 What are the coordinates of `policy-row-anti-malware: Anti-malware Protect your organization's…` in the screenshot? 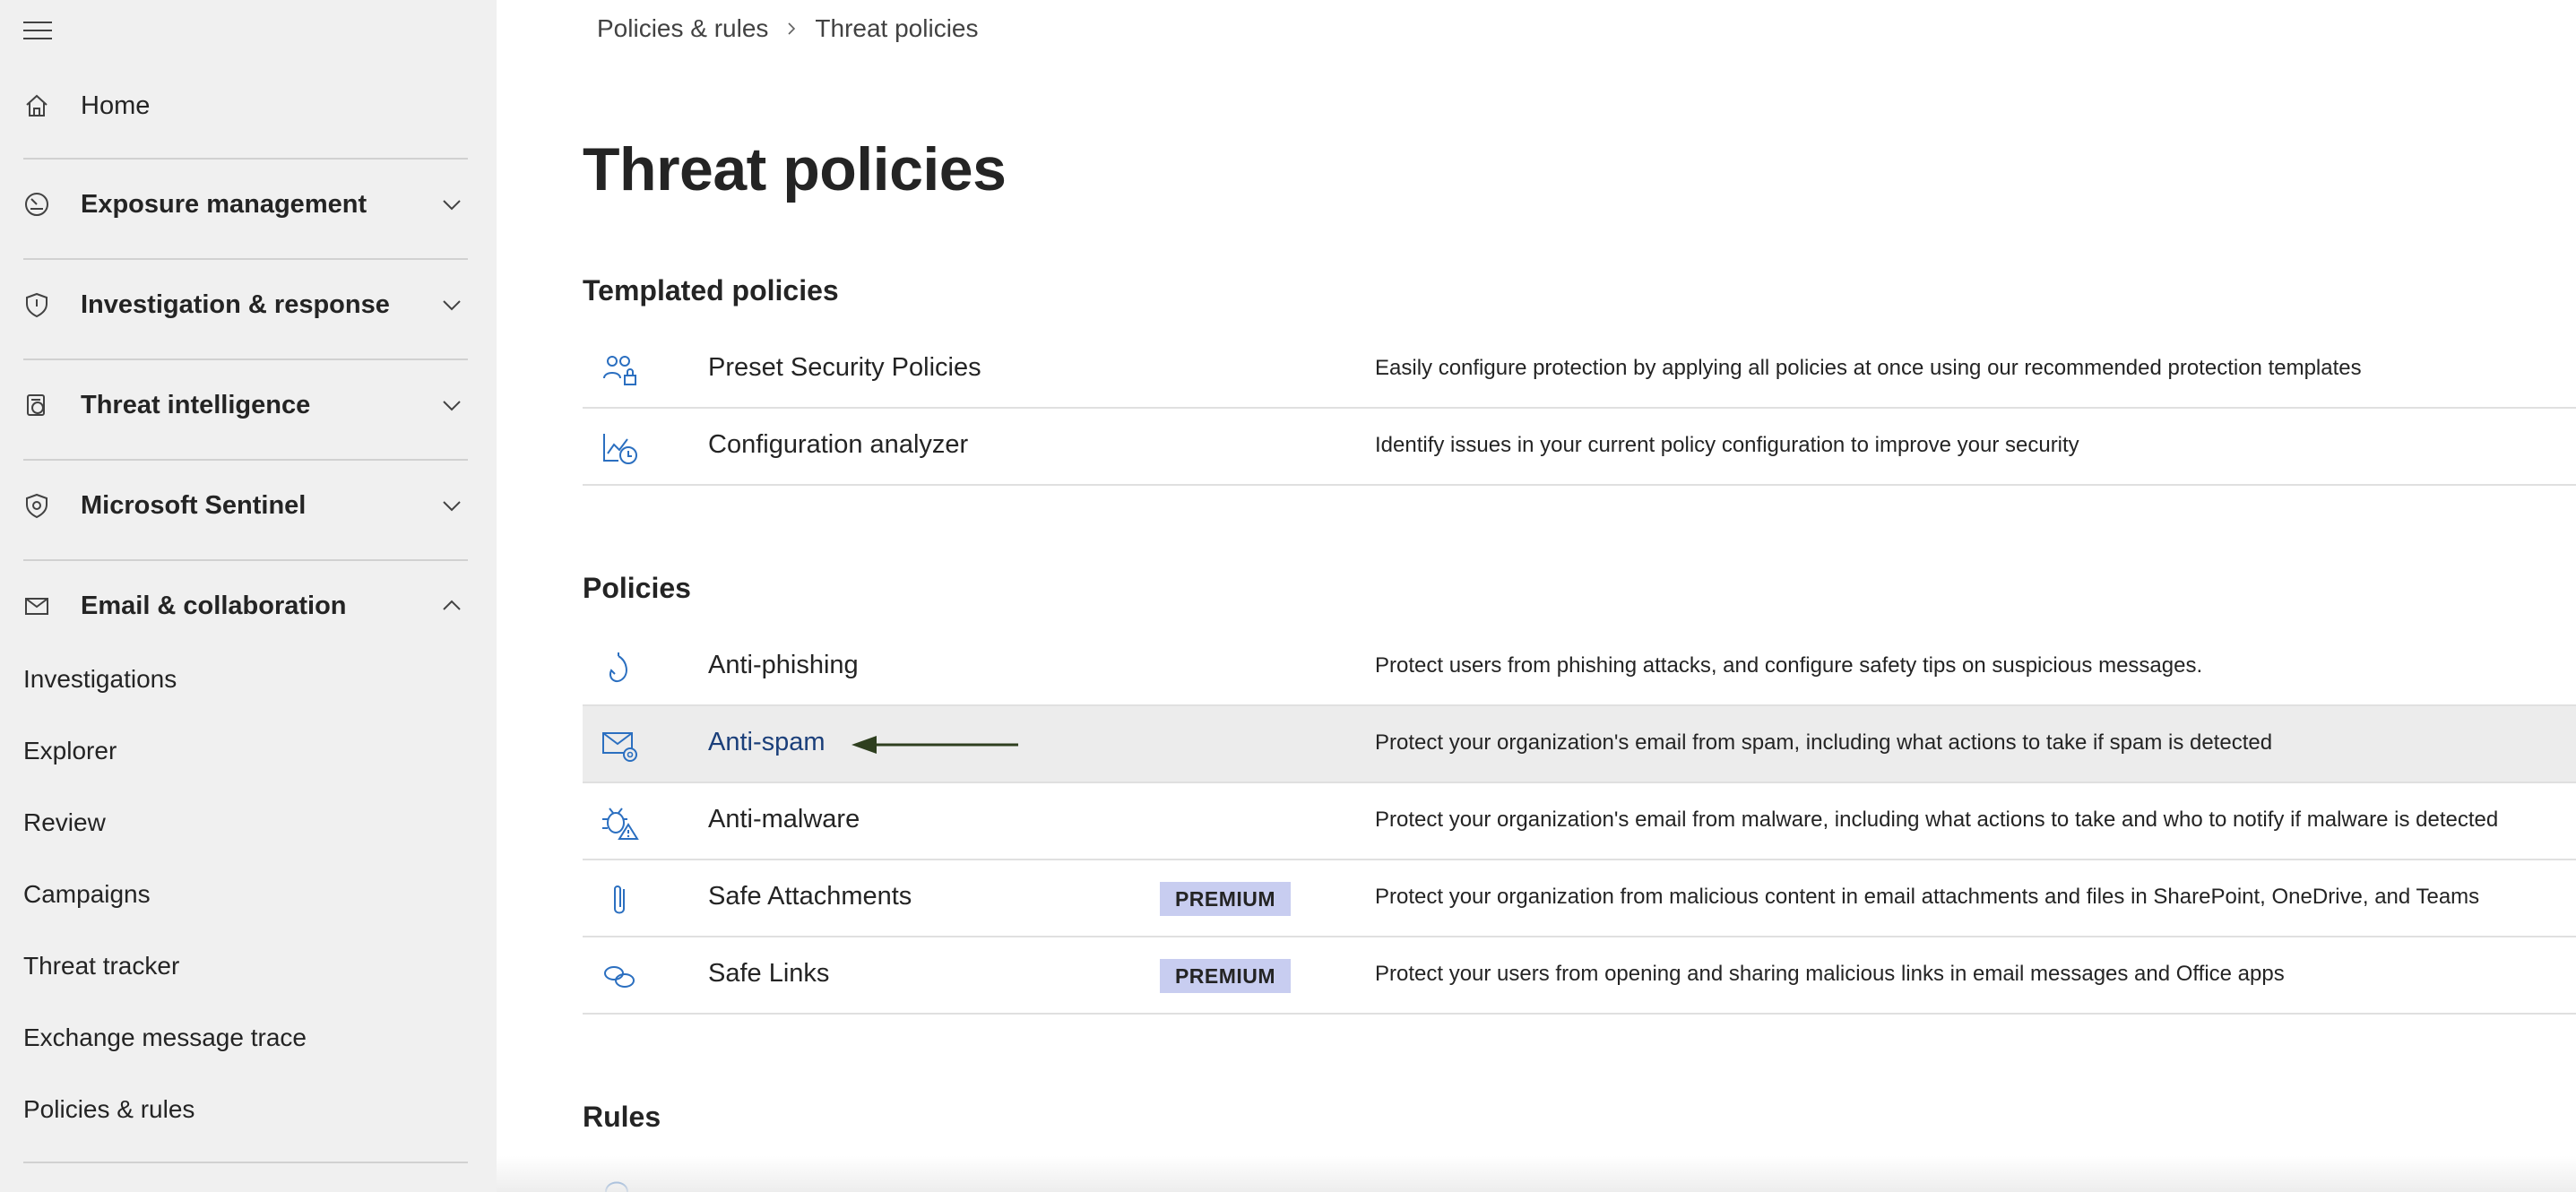 It's located at (1579, 821).